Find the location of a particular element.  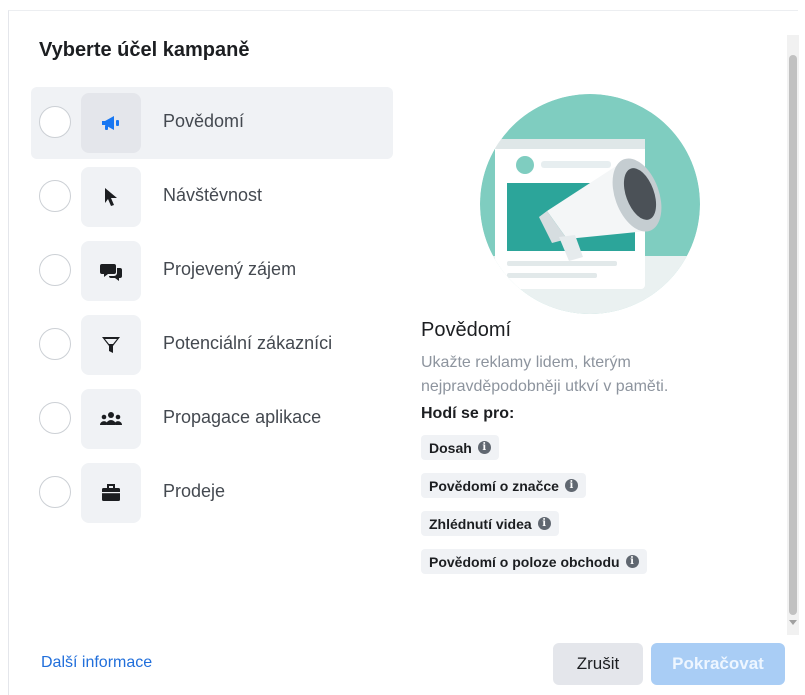

tag-store-location-awareness: Povědomí o poloze obchodu i is located at coordinates (534, 561).